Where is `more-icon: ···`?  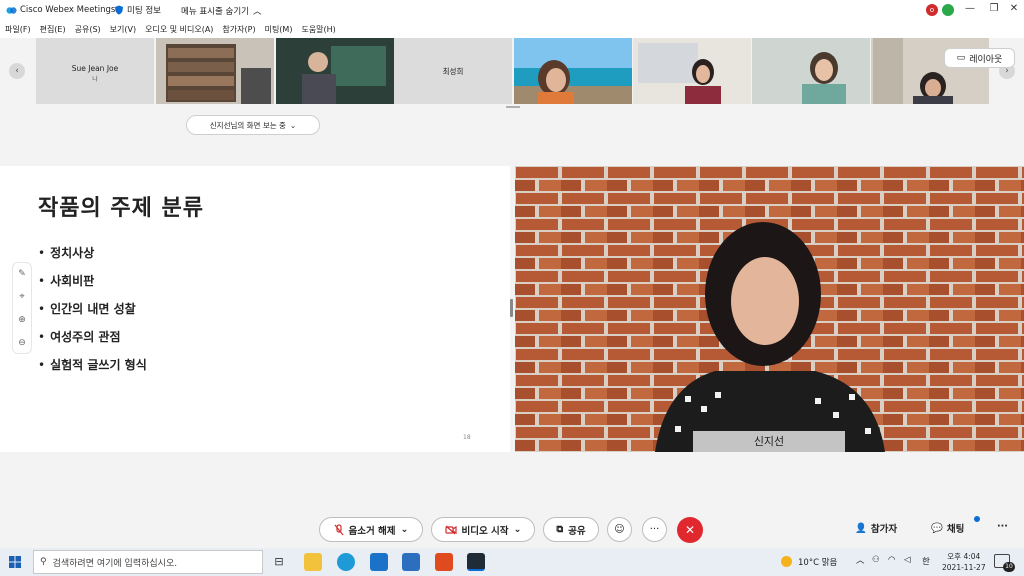 more-icon: ··· is located at coordinates (654, 529).